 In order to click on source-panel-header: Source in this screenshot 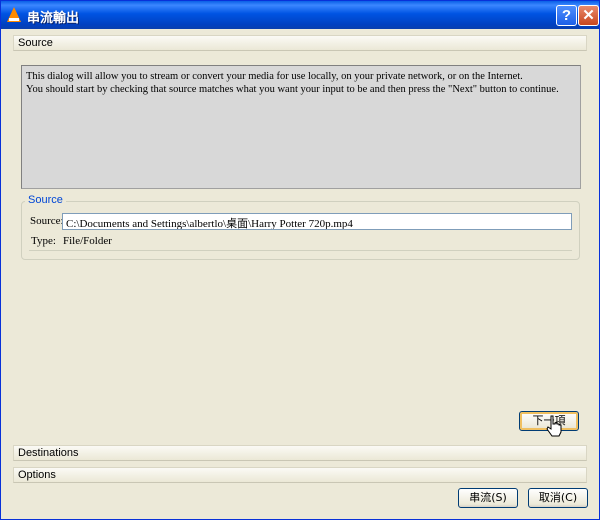, I will do `click(300, 43)`.